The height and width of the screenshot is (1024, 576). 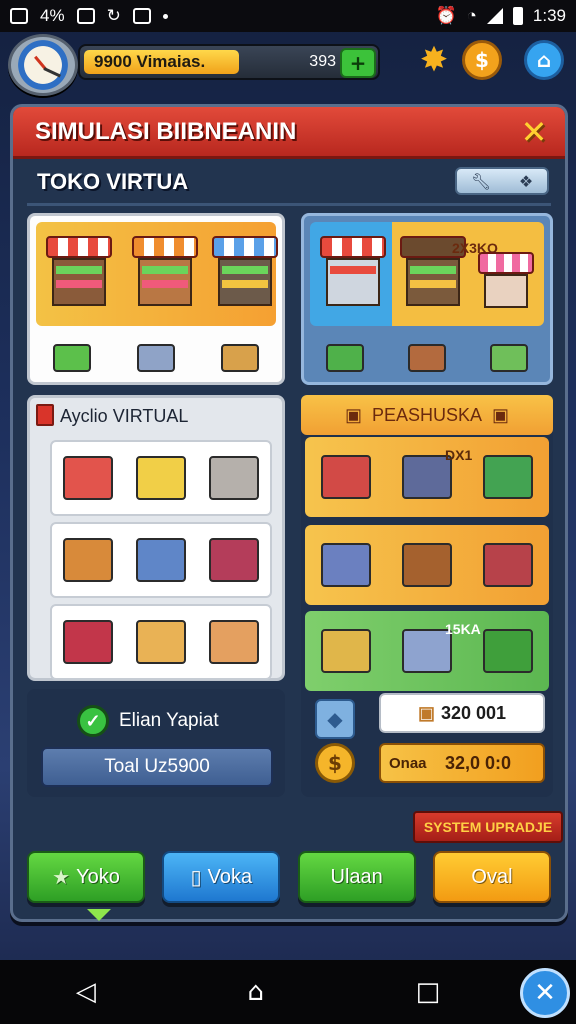 What do you see at coordinates (526, 181) in the screenshot?
I see `puzzle-icon: ❖` at bounding box center [526, 181].